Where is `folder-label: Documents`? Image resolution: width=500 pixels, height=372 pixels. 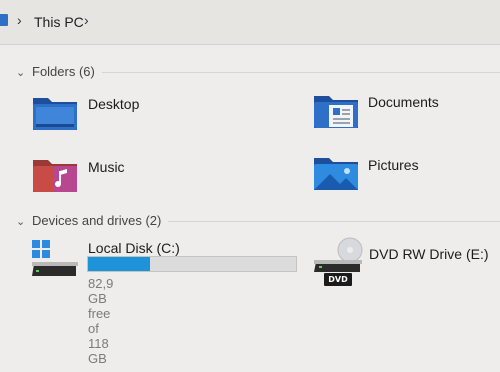
folder-label: Documents is located at coordinates (403, 102).